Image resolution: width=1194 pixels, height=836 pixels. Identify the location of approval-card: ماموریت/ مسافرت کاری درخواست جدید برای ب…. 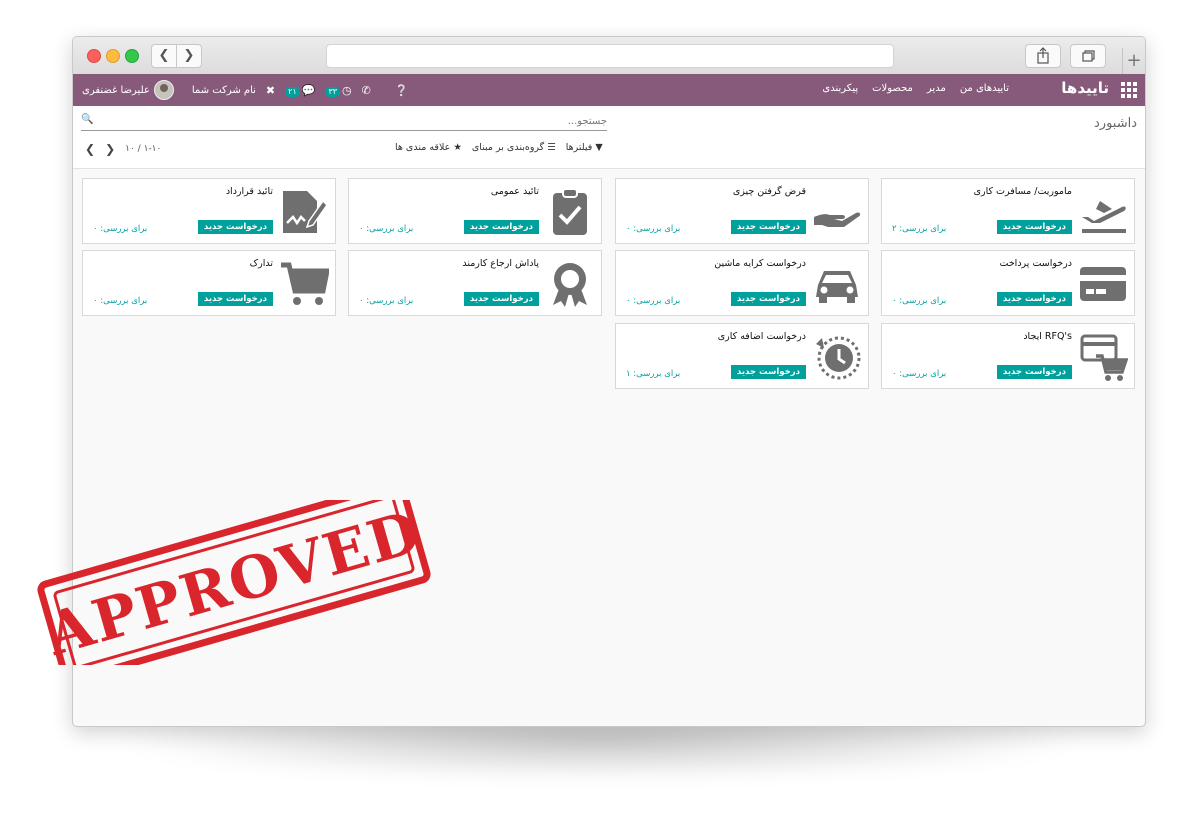
(1008, 211).